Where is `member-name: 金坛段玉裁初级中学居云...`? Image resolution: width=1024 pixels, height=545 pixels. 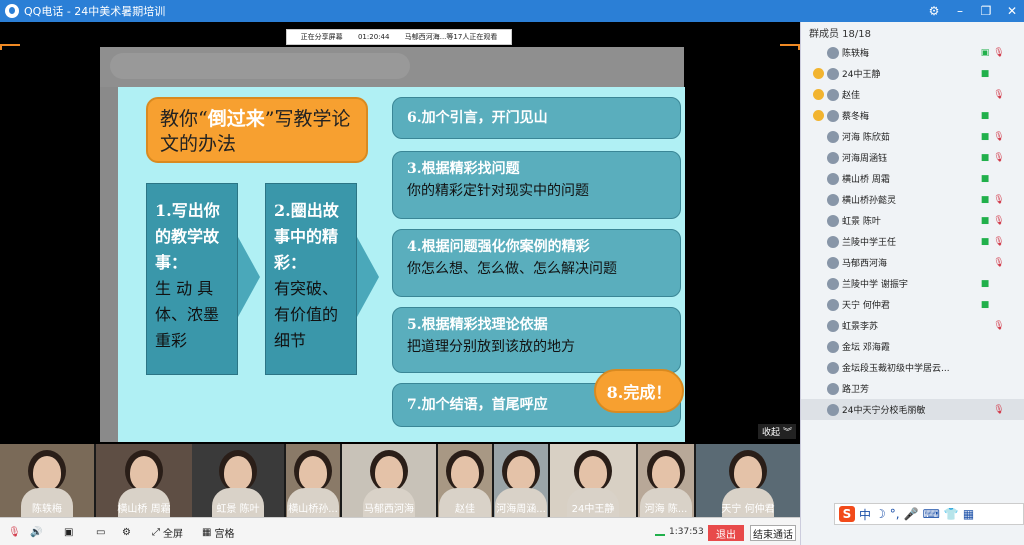
member-name: 金坛段玉裁初级中学居云... is located at coordinates (896, 369).